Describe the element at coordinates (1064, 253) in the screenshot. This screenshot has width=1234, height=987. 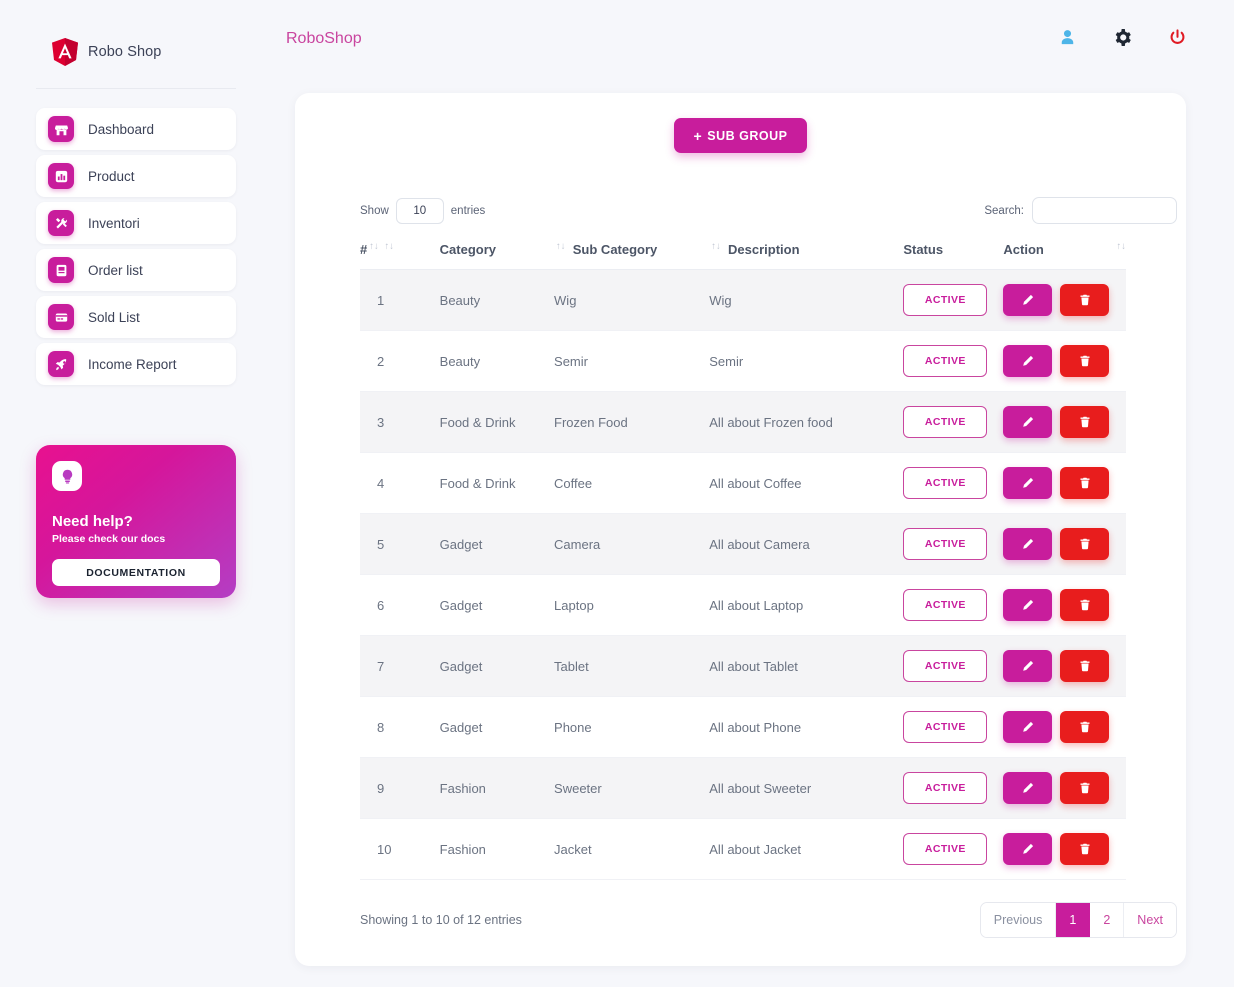
I see `column-header-action: Action ↑↓` at that location.